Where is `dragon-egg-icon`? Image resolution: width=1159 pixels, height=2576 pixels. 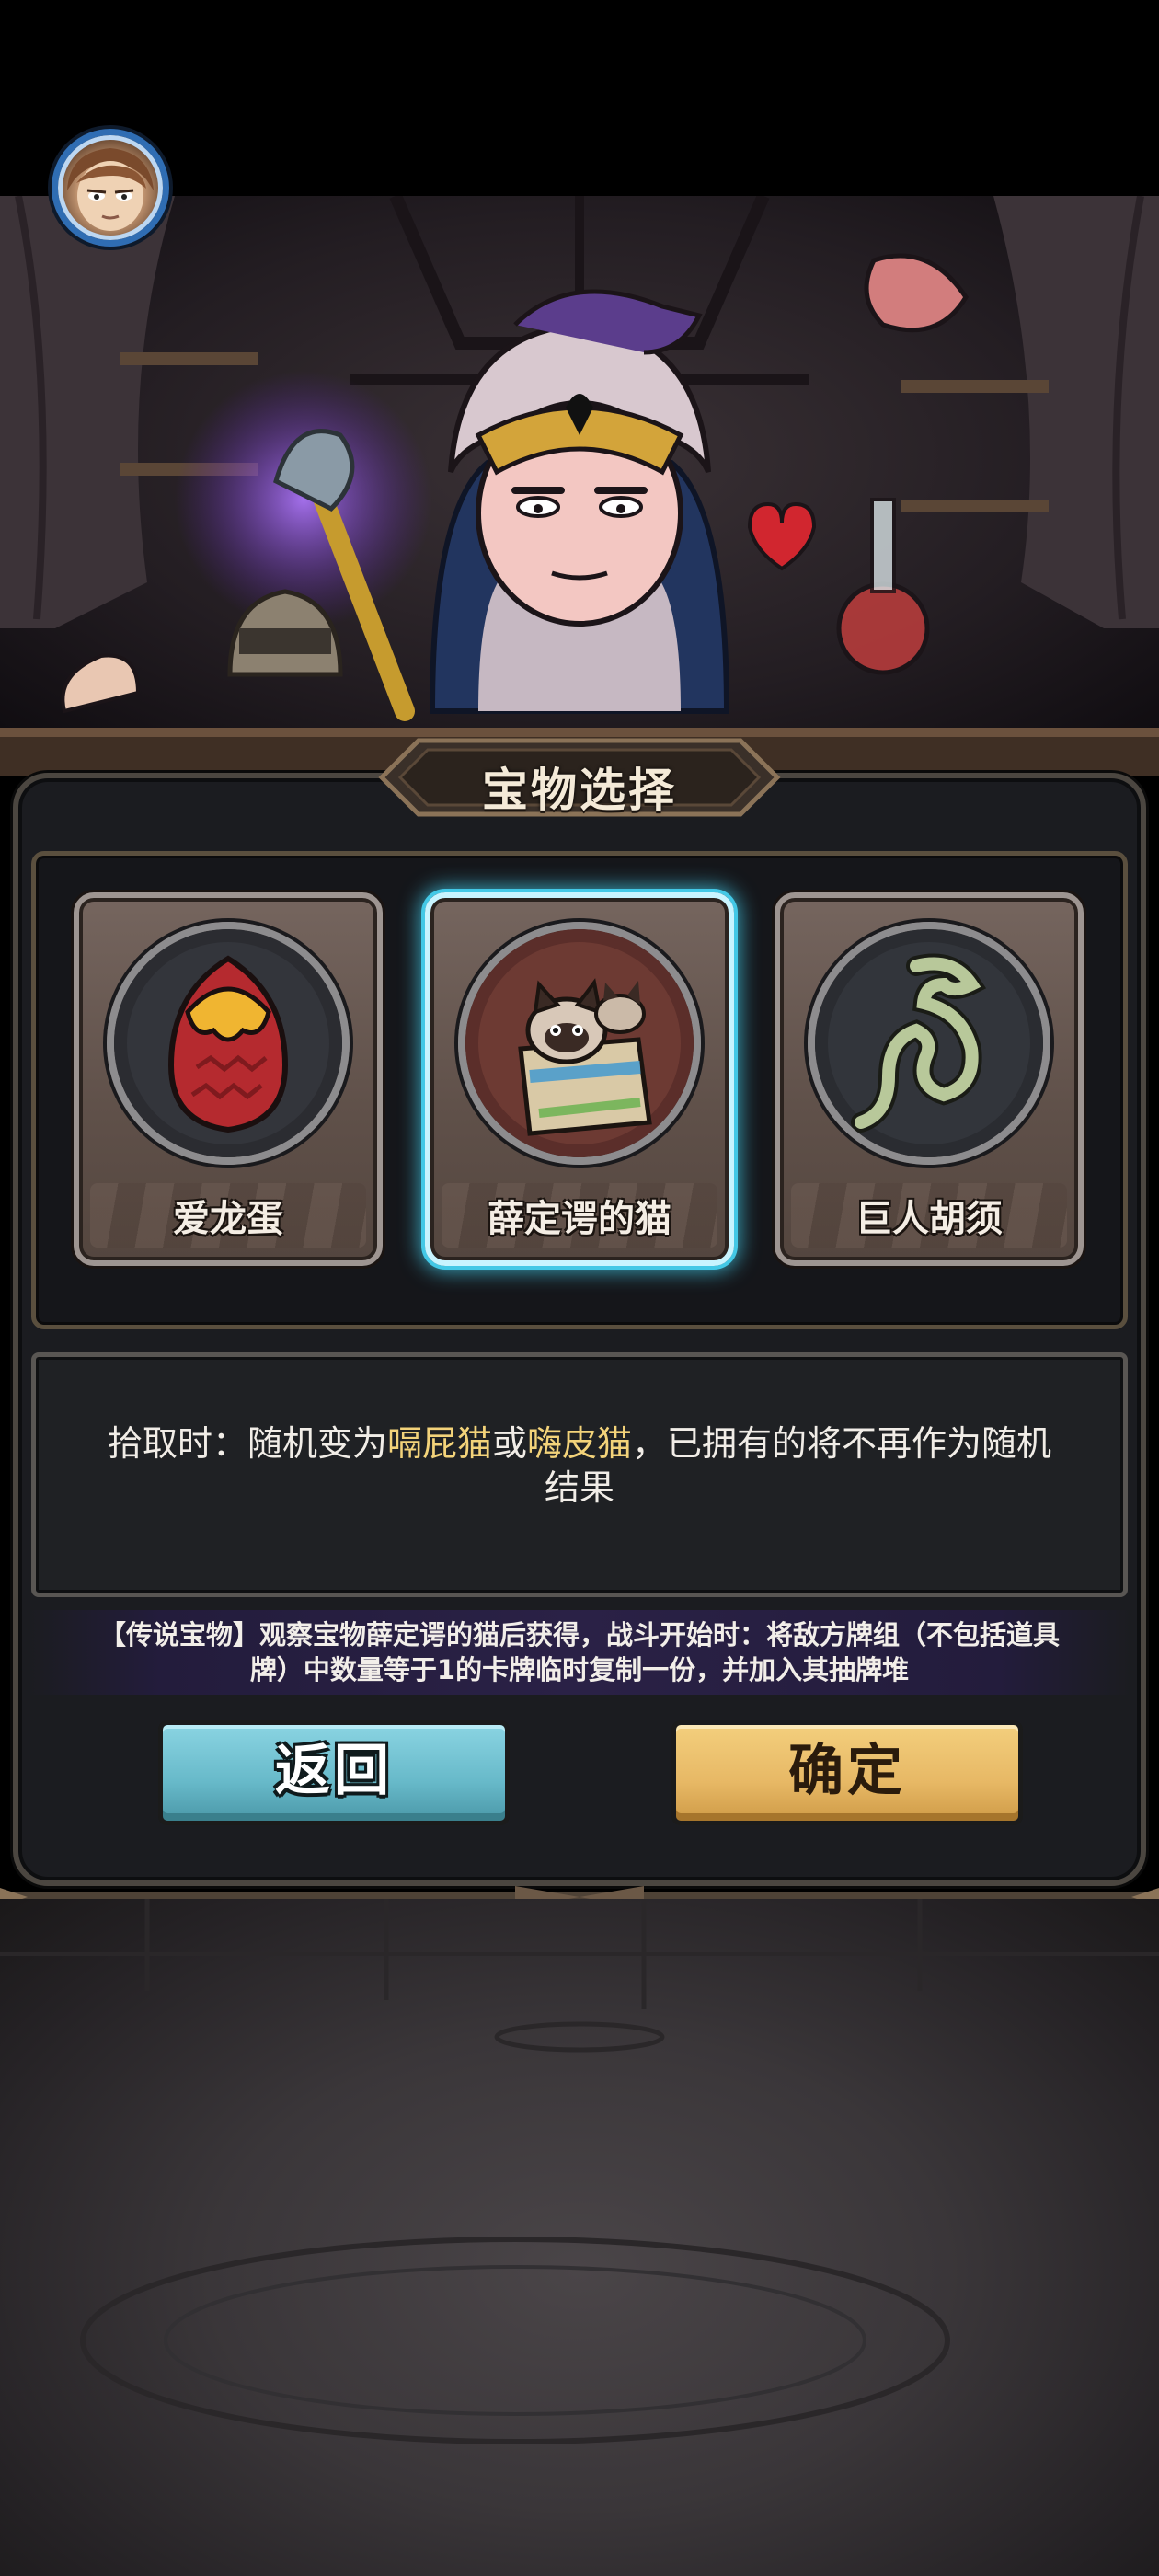 dragon-egg-icon is located at coordinates (228, 1043).